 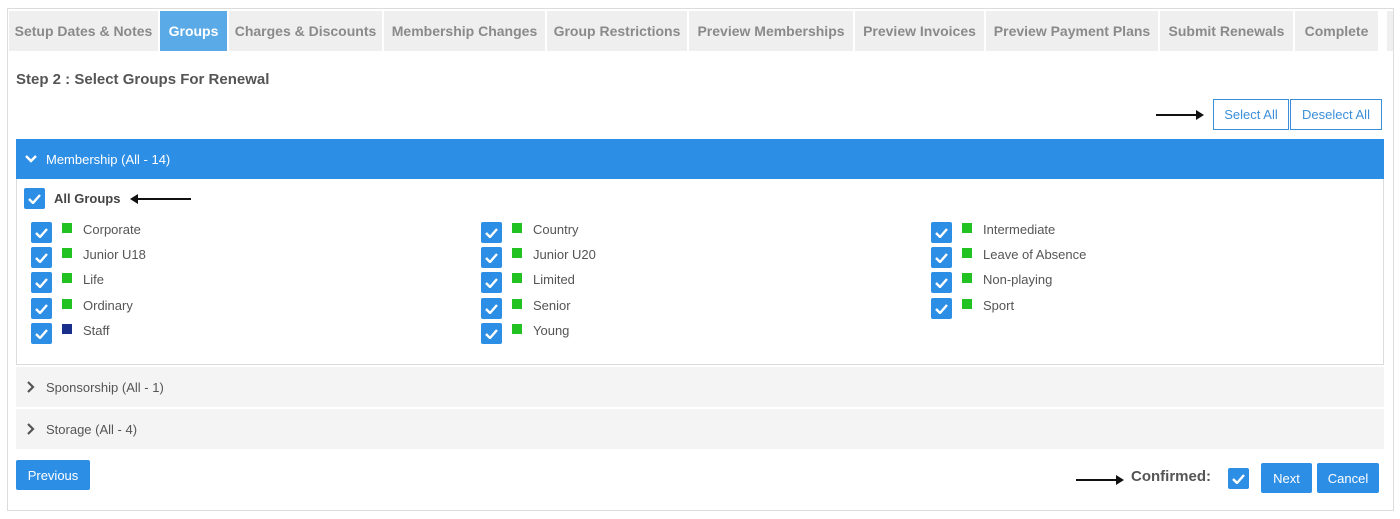 I want to click on group-item: Junior U18, so click(x=88, y=256).